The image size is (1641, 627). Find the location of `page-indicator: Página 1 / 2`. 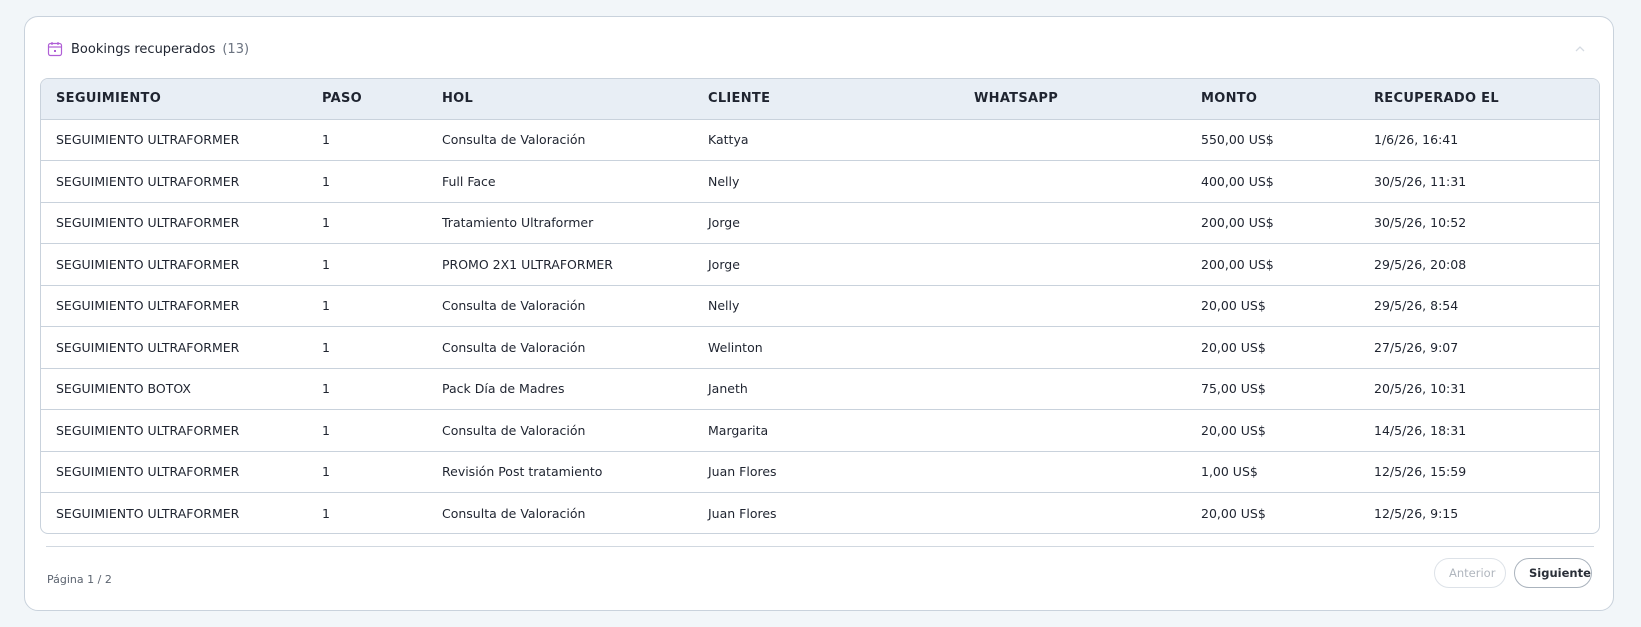

page-indicator: Página 1 / 2 is located at coordinates (79, 579).